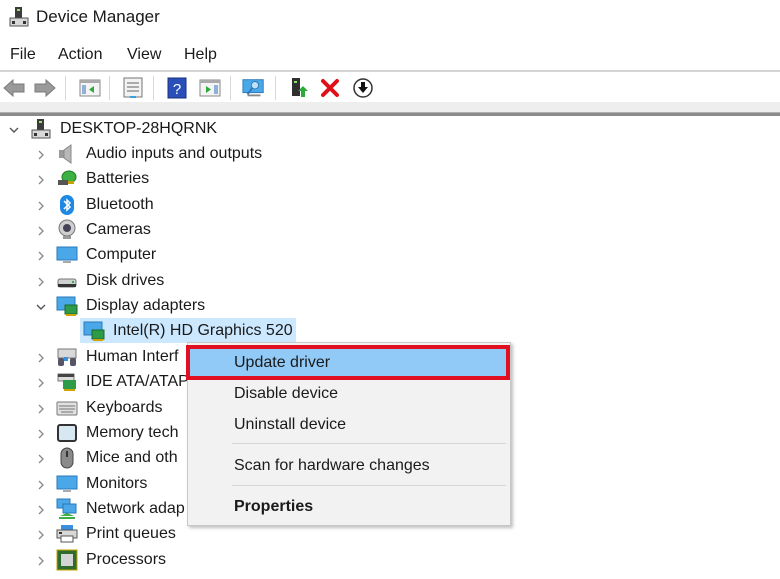  I want to click on tree-category-item: Disk drives, so click(150, 281).